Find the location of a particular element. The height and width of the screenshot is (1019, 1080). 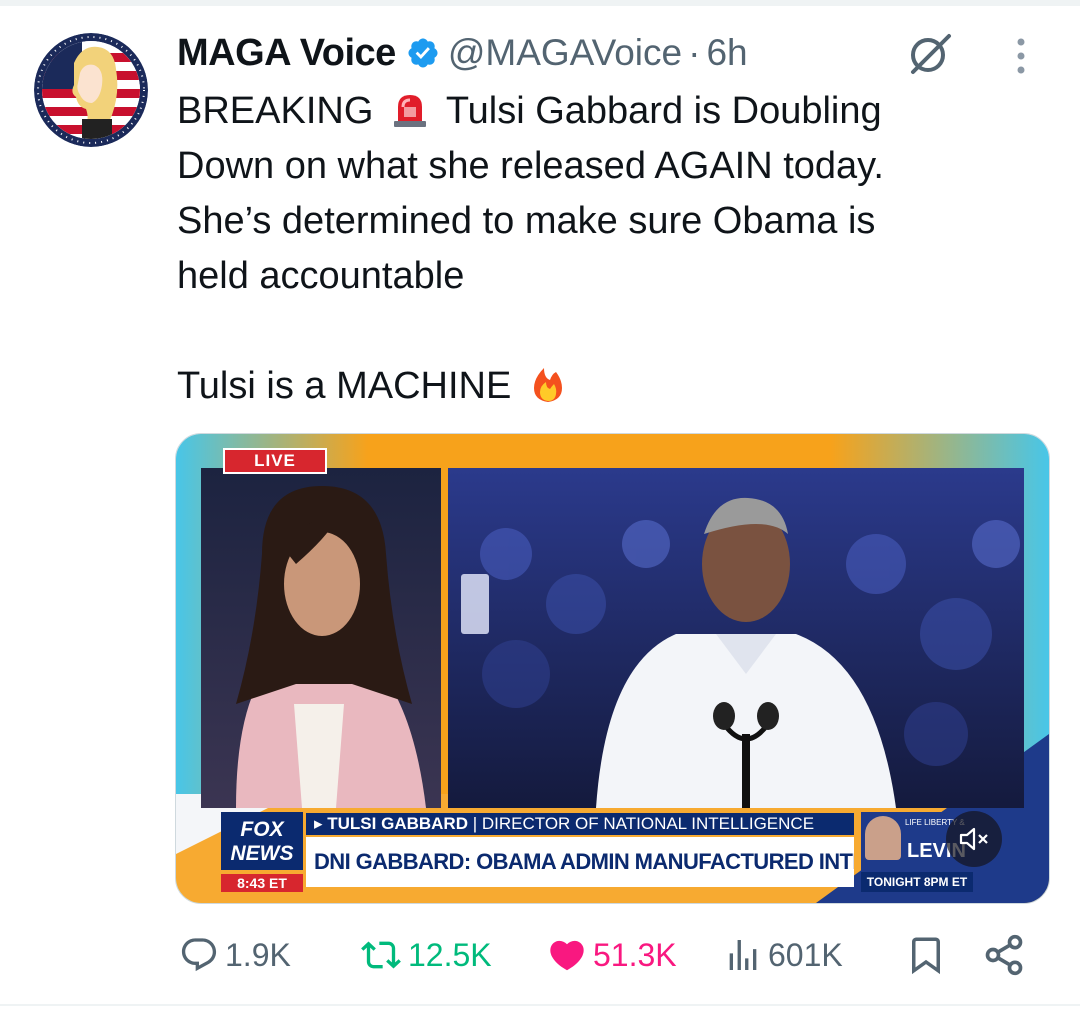

share-button is located at coordinates (1006, 955).